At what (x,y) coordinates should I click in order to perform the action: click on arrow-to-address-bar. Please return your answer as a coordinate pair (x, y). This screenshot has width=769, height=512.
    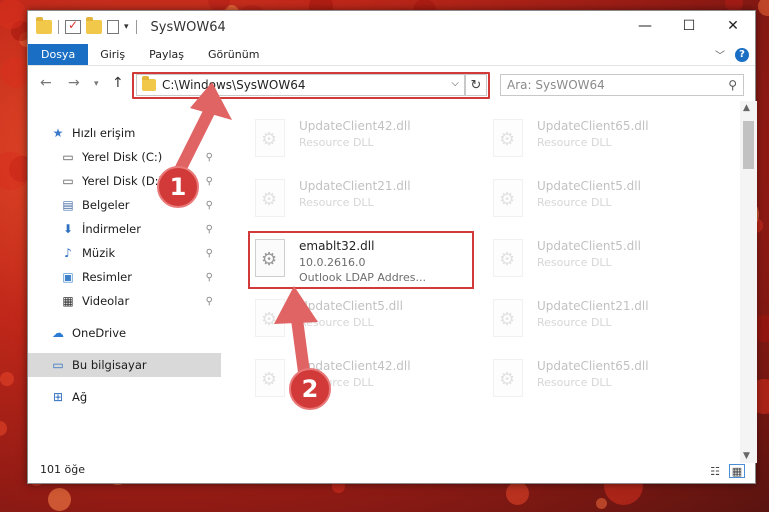
    Looking at the image, I should click on (203, 129).